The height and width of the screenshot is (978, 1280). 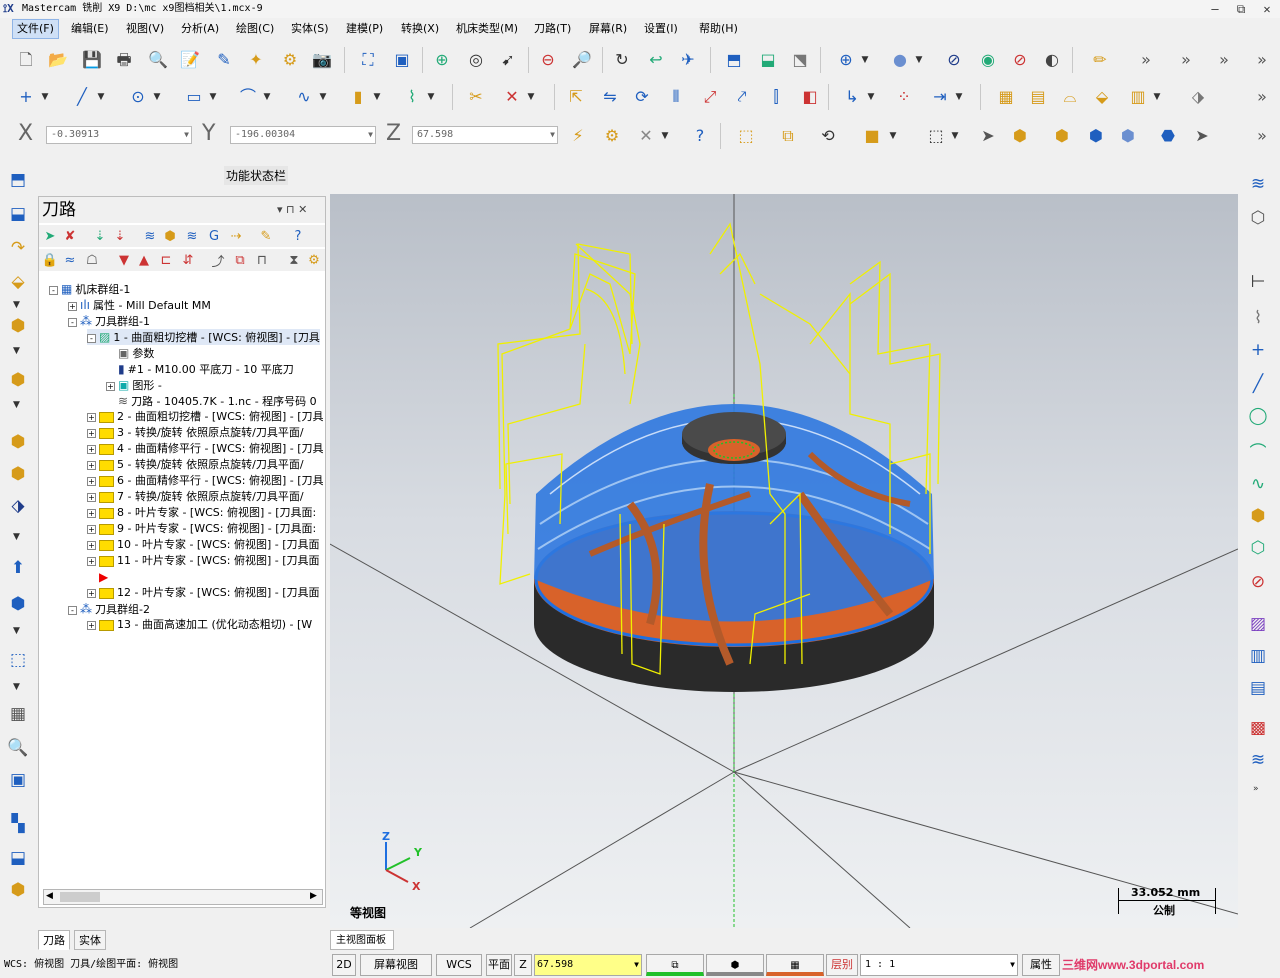 I want to click on mirror-icon: ⇋, so click(x=610, y=97).